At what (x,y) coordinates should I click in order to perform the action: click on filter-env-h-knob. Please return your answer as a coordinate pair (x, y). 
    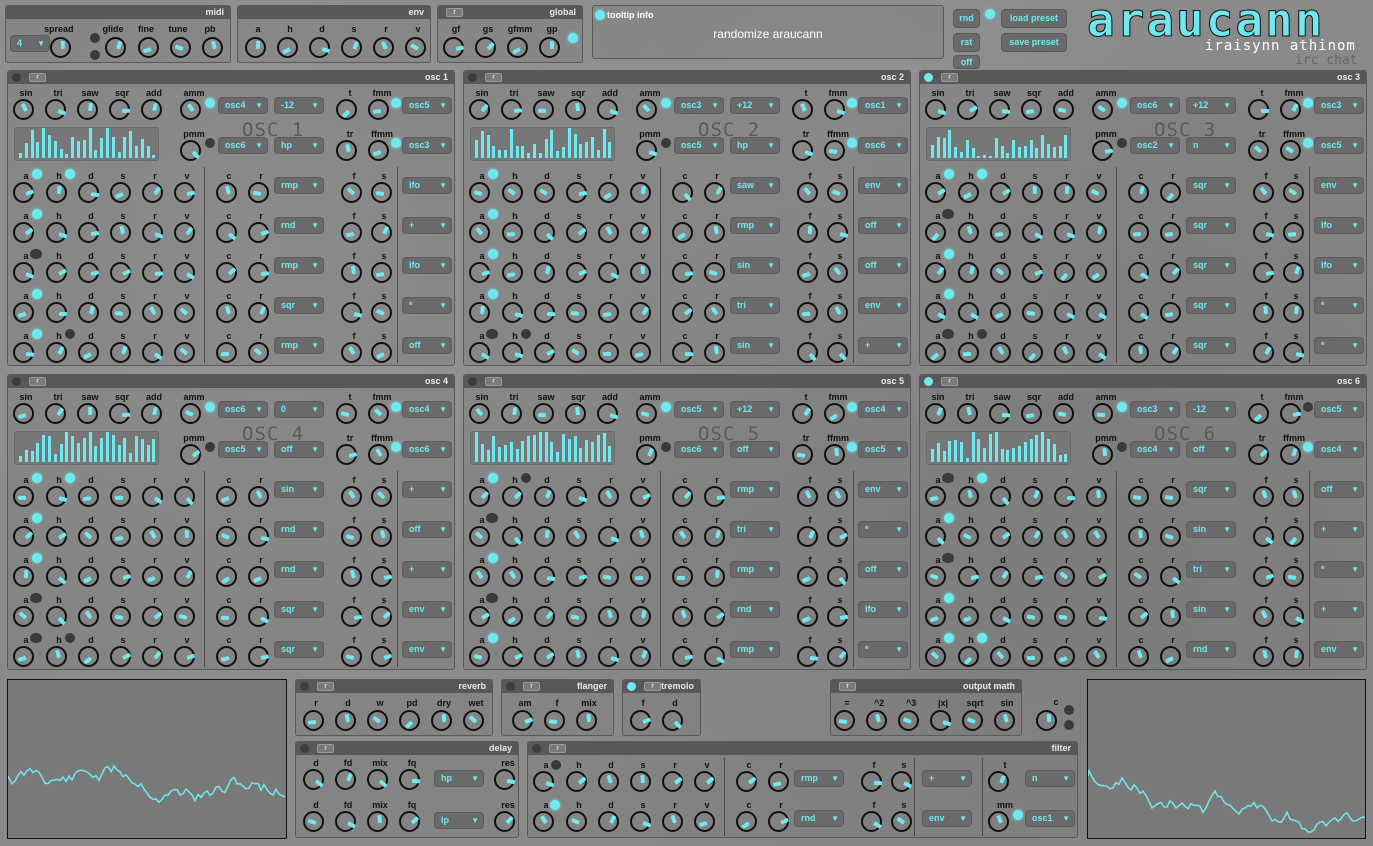
    Looking at the image, I should click on (576, 821).